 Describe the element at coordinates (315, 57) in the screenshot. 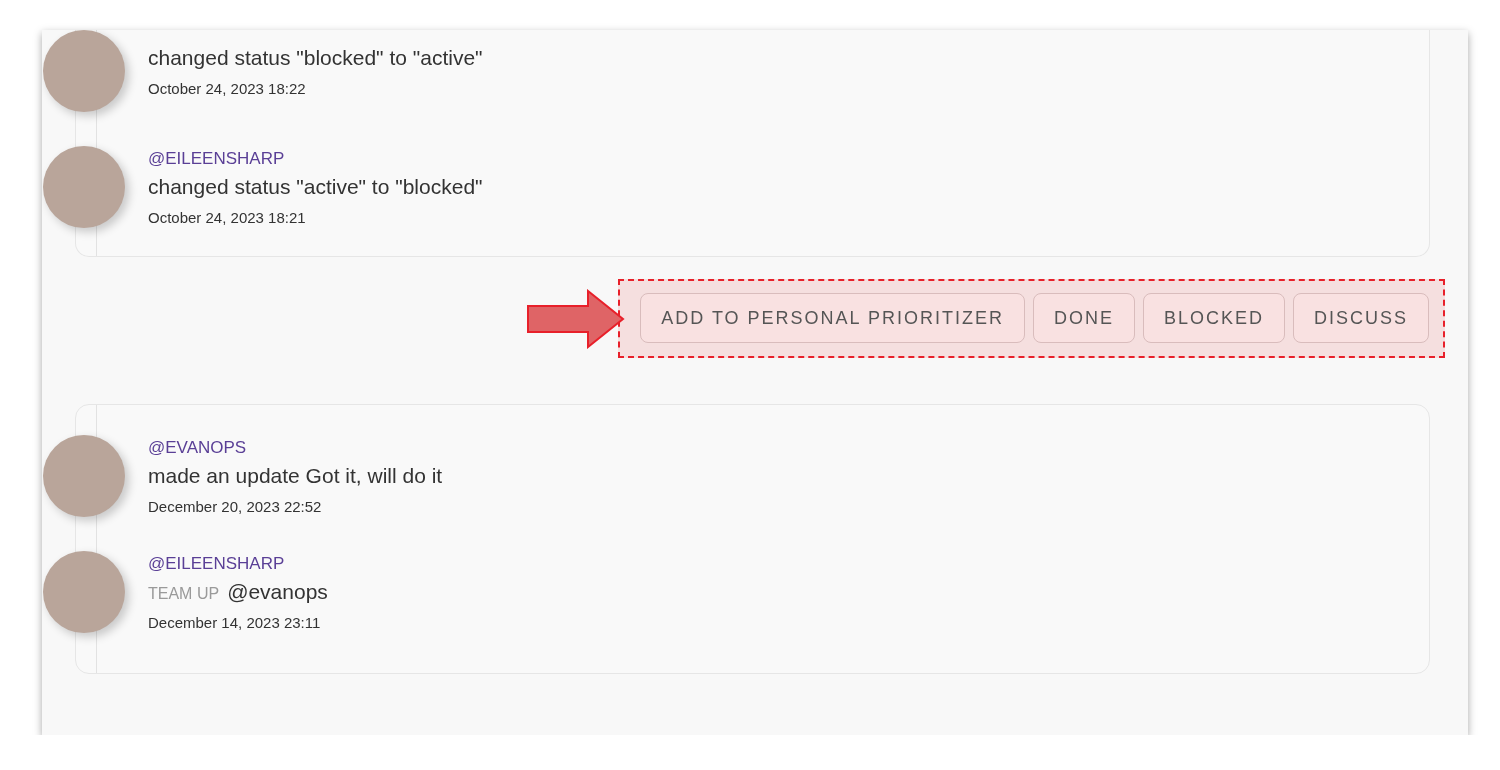

I see `activity-message: changed status "blocked" to "active"` at that location.